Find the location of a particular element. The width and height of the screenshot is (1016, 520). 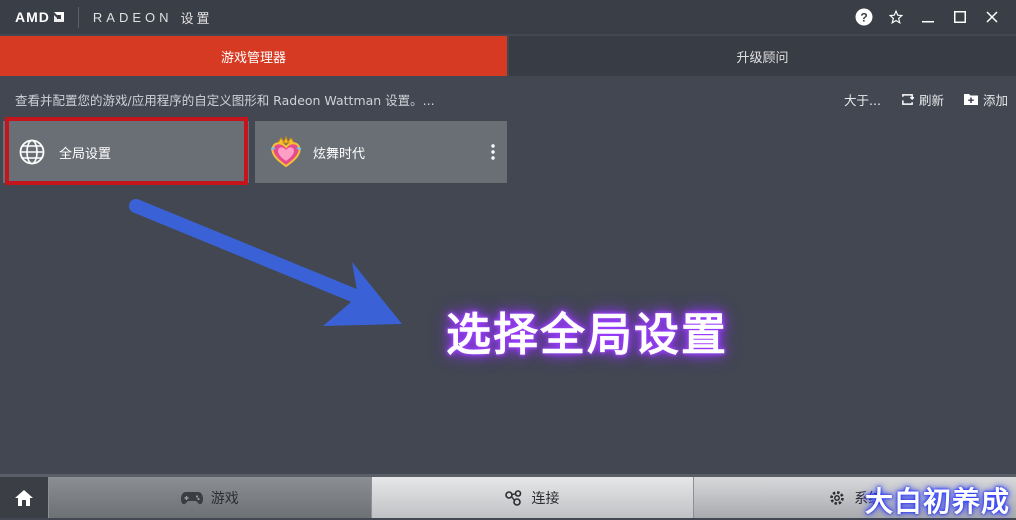

game-card-dance-era: 炫舞时代 is located at coordinates (381, 152).